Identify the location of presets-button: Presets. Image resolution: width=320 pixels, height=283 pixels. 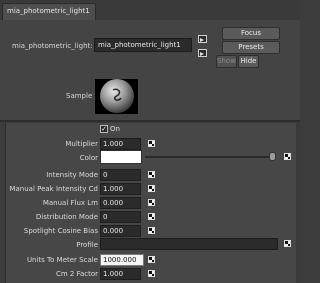
(251, 47).